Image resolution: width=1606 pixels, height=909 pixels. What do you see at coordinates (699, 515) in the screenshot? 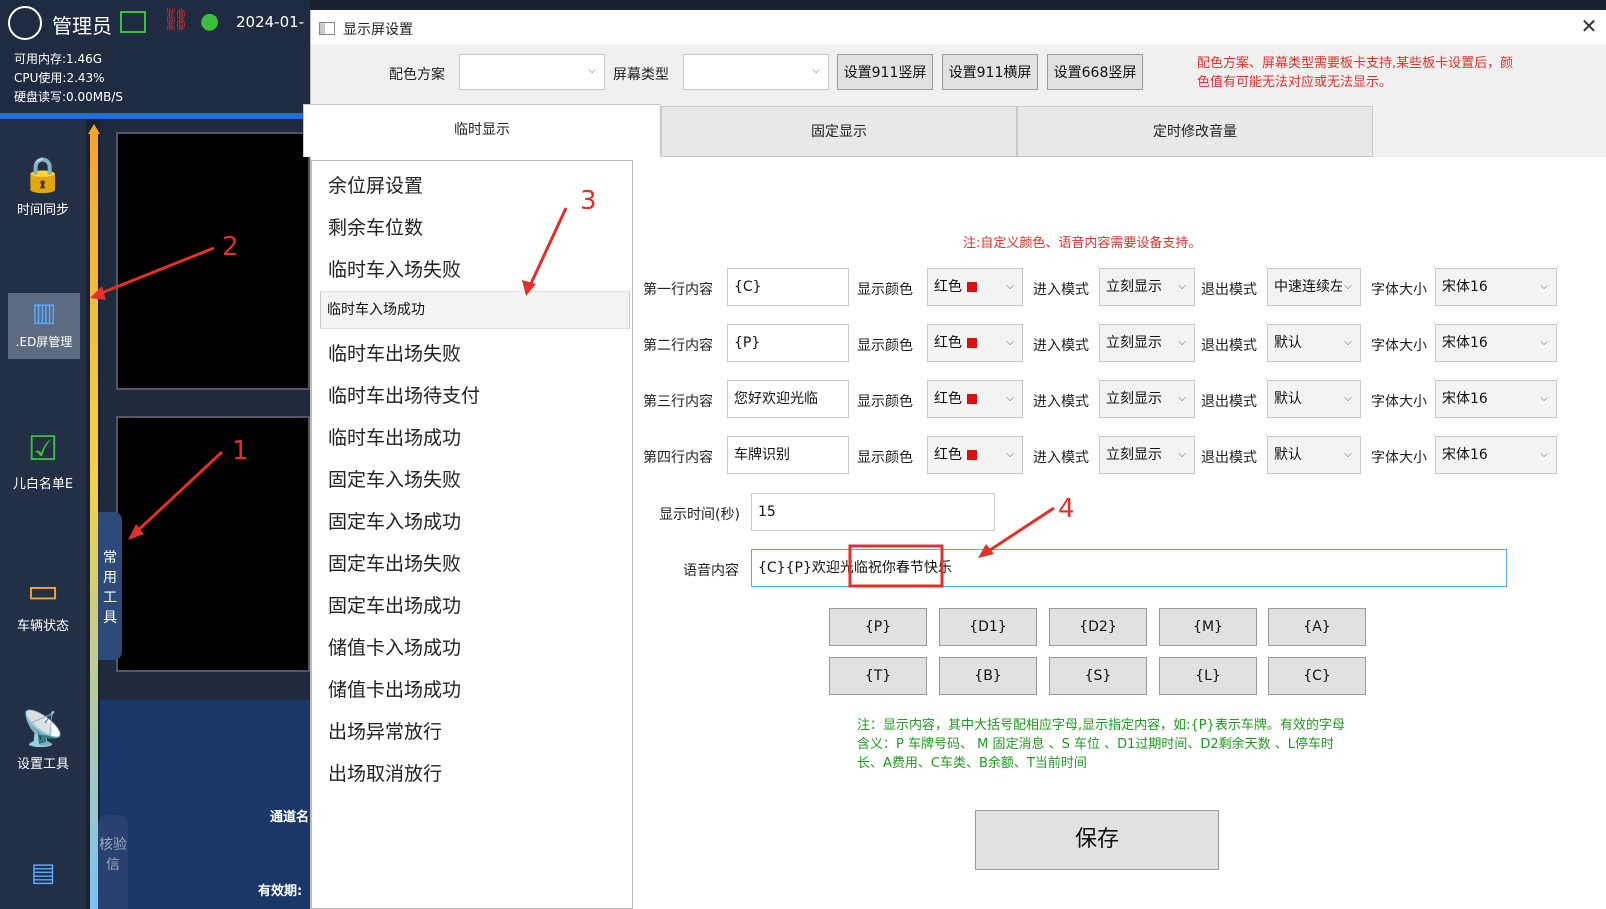
I see `display-time-label: 显示时间(秒)` at bounding box center [699, 515].